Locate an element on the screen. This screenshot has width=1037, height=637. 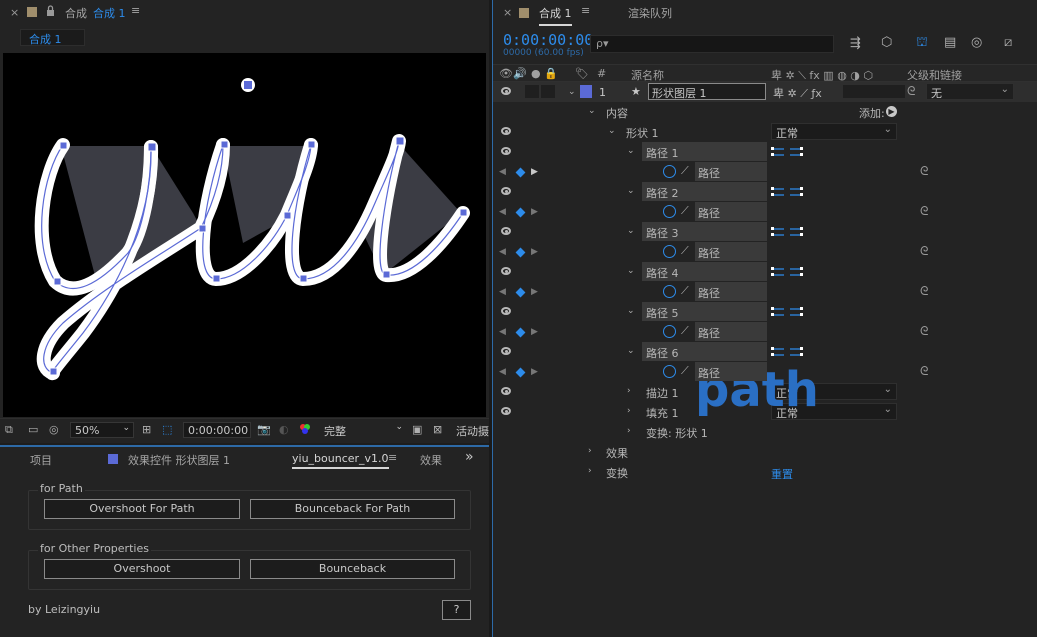
fast-previews-icon: ▣ is located at coordinates (417, 429).